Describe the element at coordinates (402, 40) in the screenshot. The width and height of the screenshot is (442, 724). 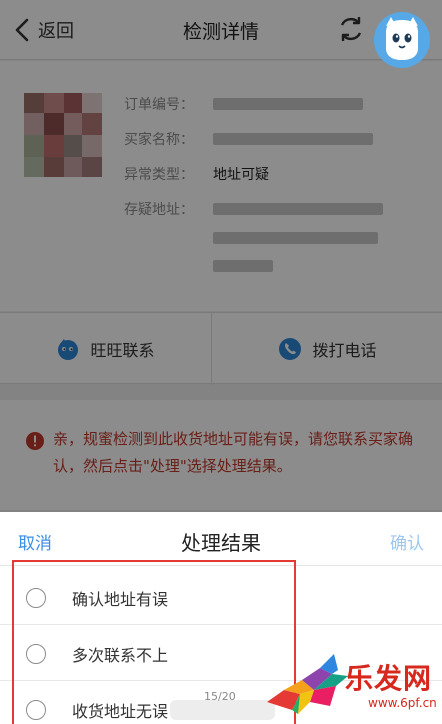
I see `mascot-avatar-icon` at that location.